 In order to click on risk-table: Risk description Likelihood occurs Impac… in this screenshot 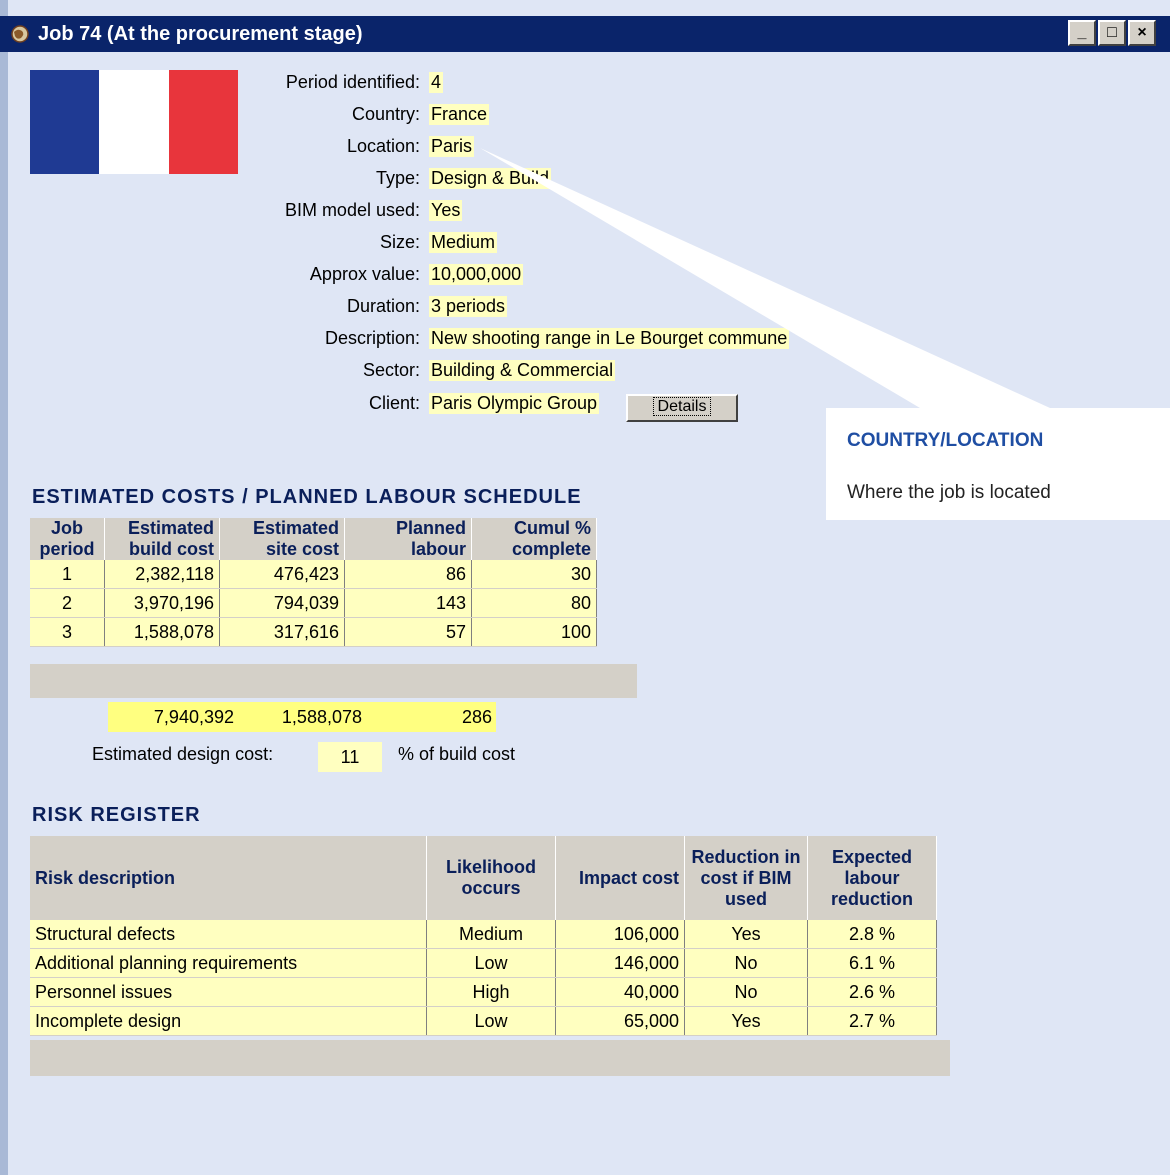, I will do `click(483, 936)`.